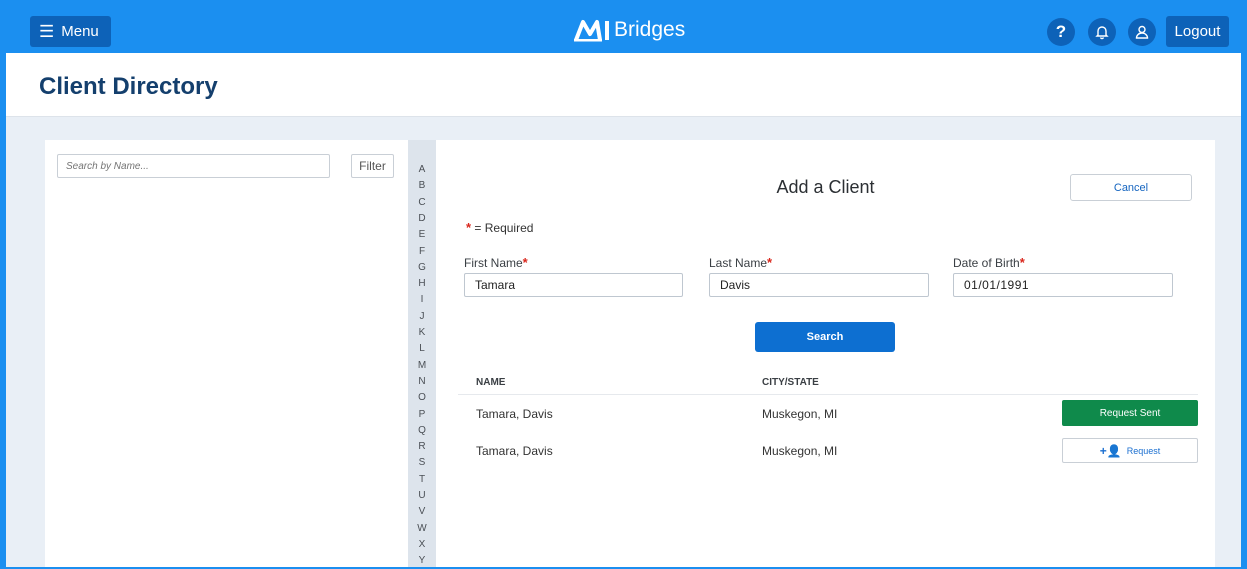 This screenshot has height=569, width=1247. I want to click on menu-label: Menu, so click(80, 31).